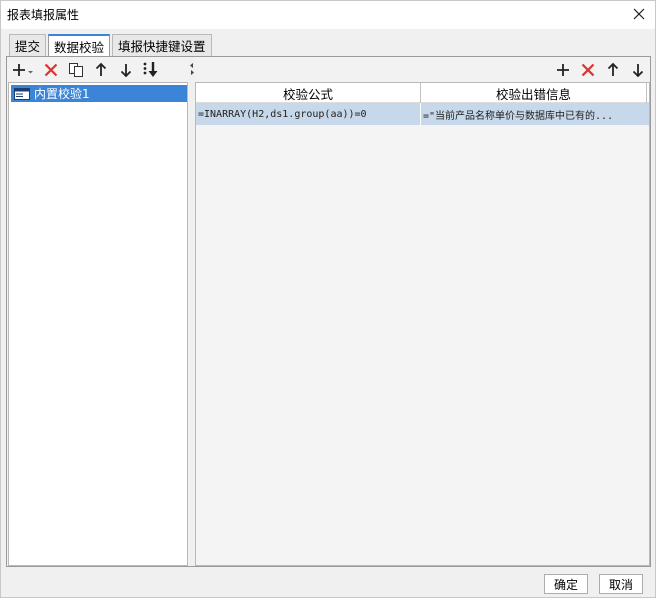 This screenshot has height=598, width=656. Describe the element at coordinates (62, 94) in the screenshot. I see `list-item-label: 内置校验1` at that location.